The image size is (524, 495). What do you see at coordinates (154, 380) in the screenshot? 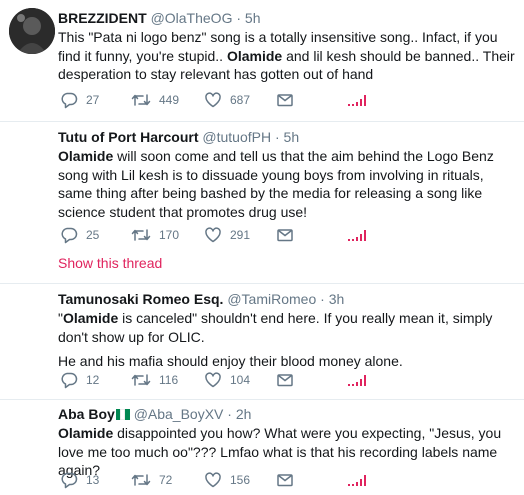
I see `retweet-button: 116` at bounding box center [154, 380].